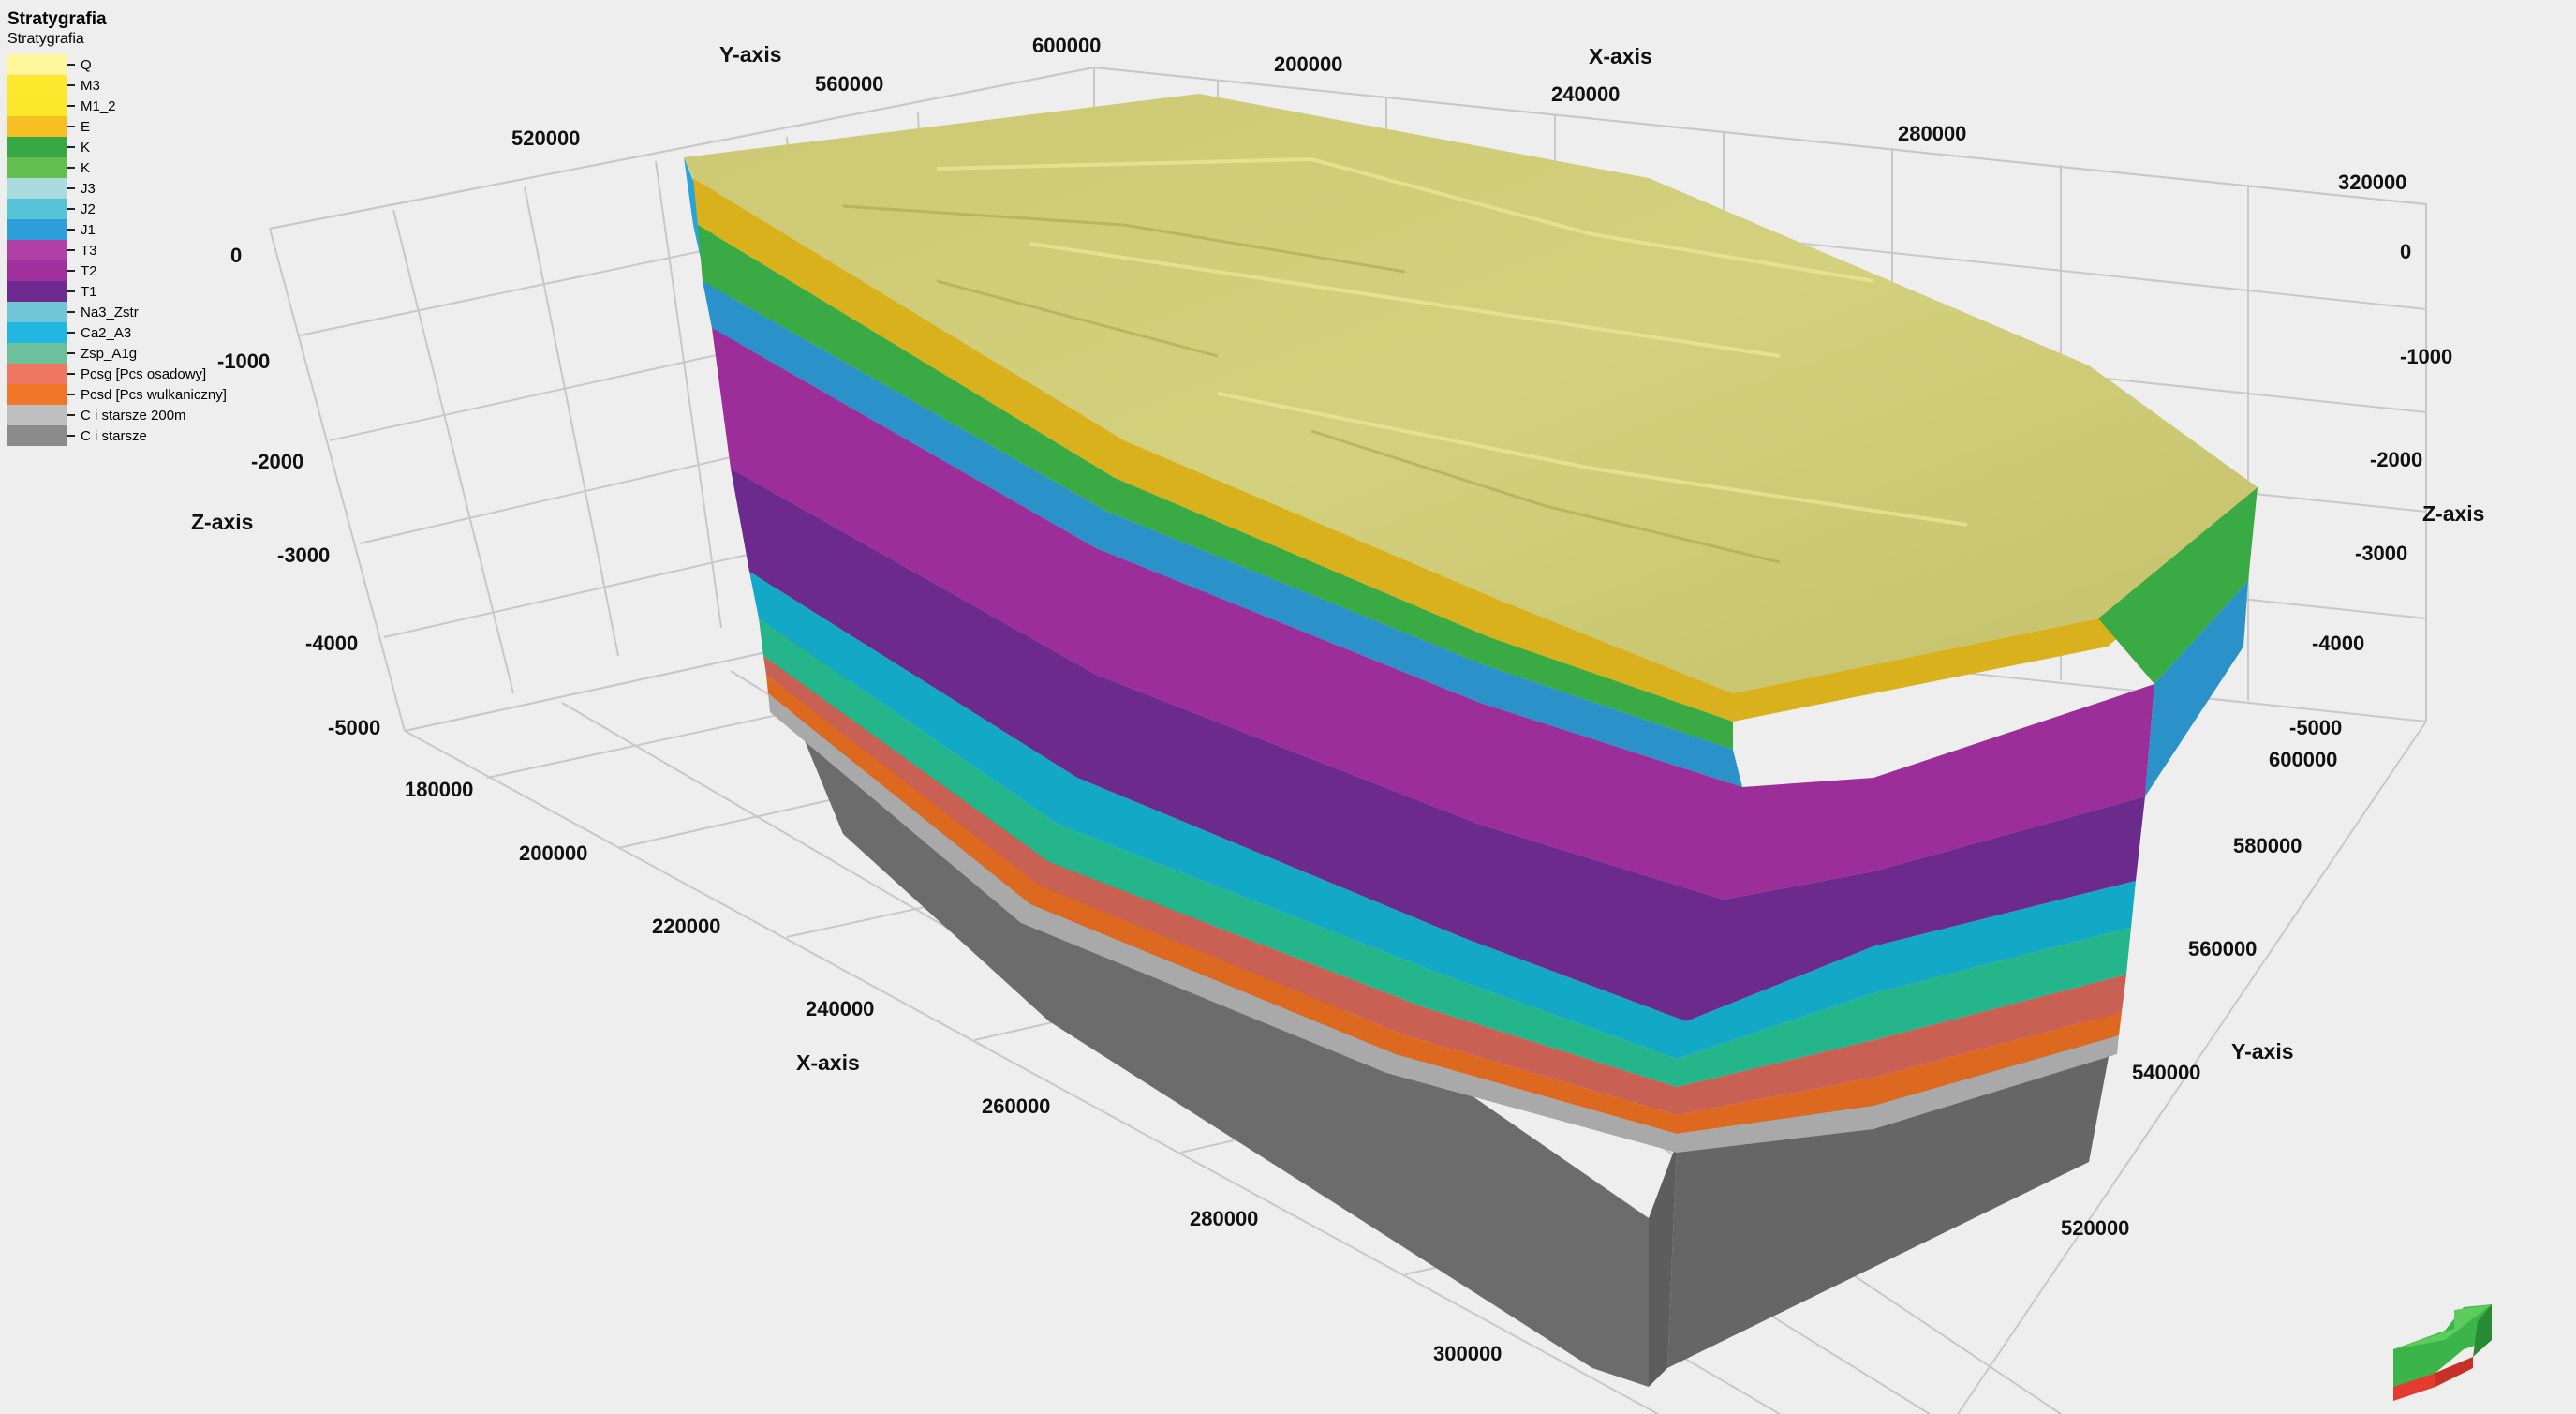 The width and height of the screenshot is (2576, 1414). I want to click on legend-item: C i starsze, so click(117, 435).